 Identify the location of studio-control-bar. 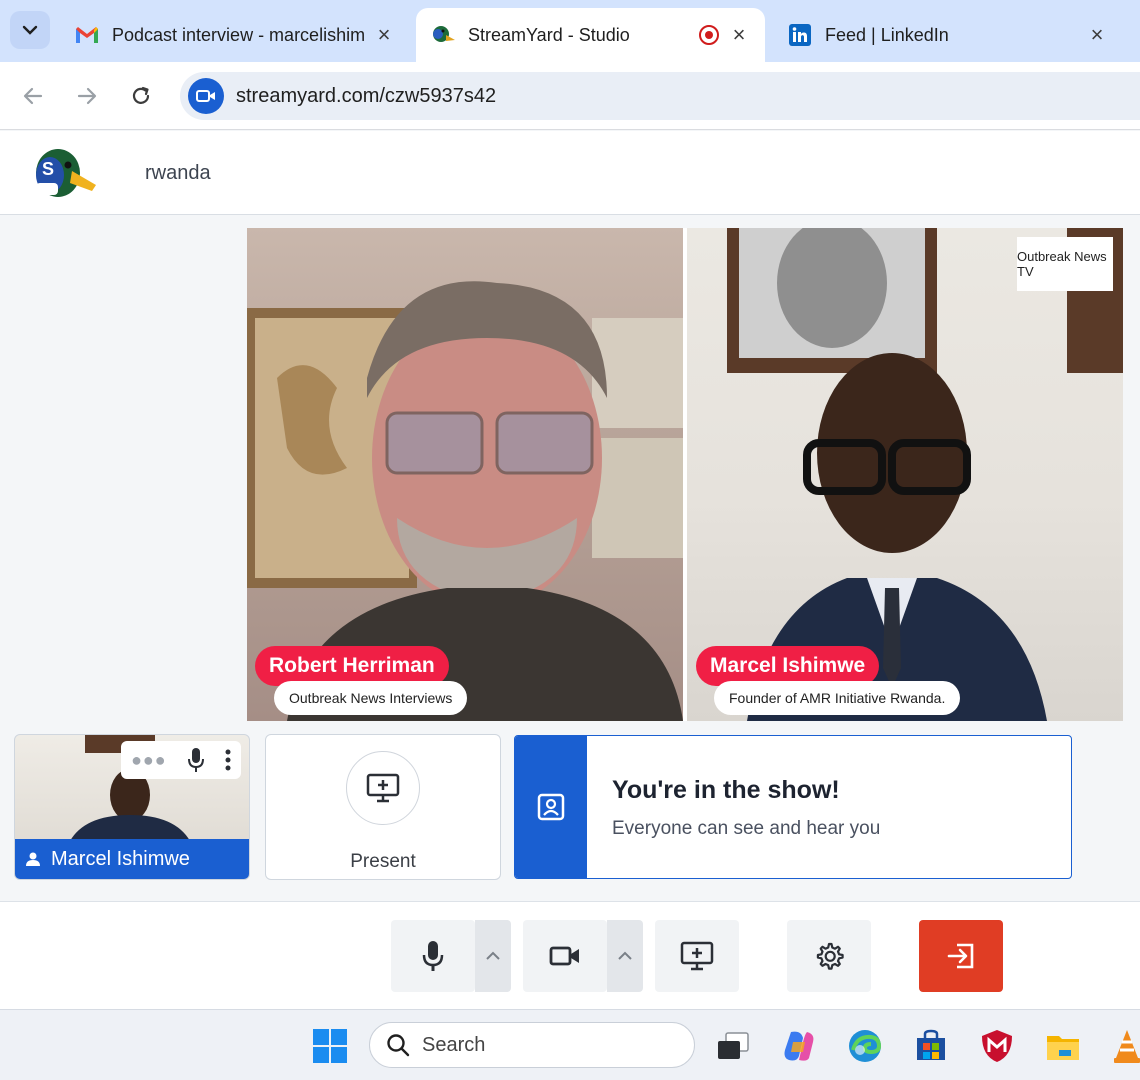
(570, 955).